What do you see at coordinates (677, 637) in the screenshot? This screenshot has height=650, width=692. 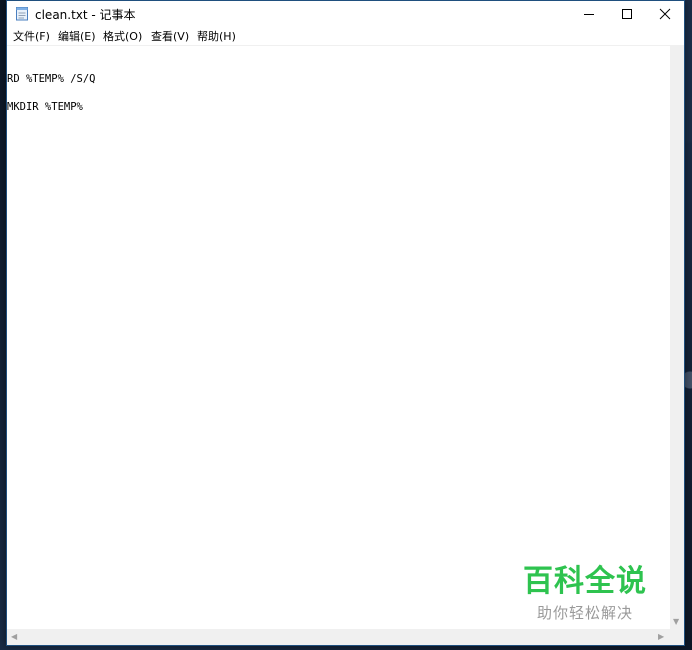 I see `size-grip` at bounding box center [677, 637].